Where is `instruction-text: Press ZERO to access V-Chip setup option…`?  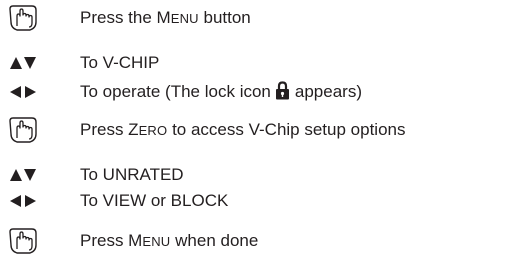
instruction-text: Press ZERO to access V-Chip setup option… is located at coordinates (243, 129).